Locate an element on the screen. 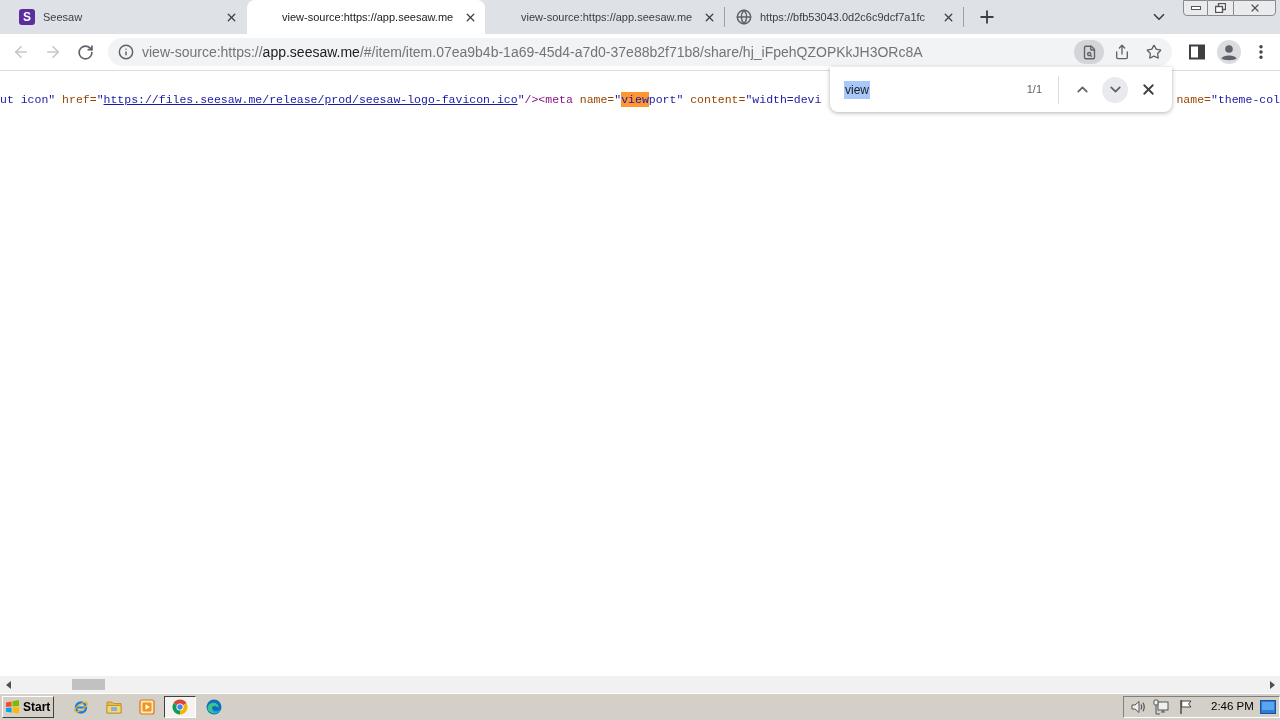  share-icon is located at coordinates (1122, 52).